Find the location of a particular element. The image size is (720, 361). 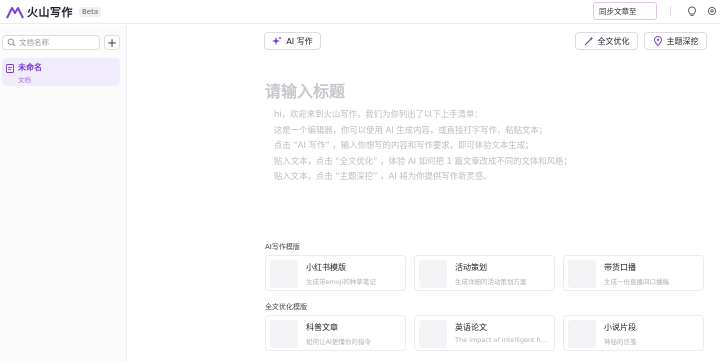

template-title: 小红书模版 is located at coordinates (326, 267).